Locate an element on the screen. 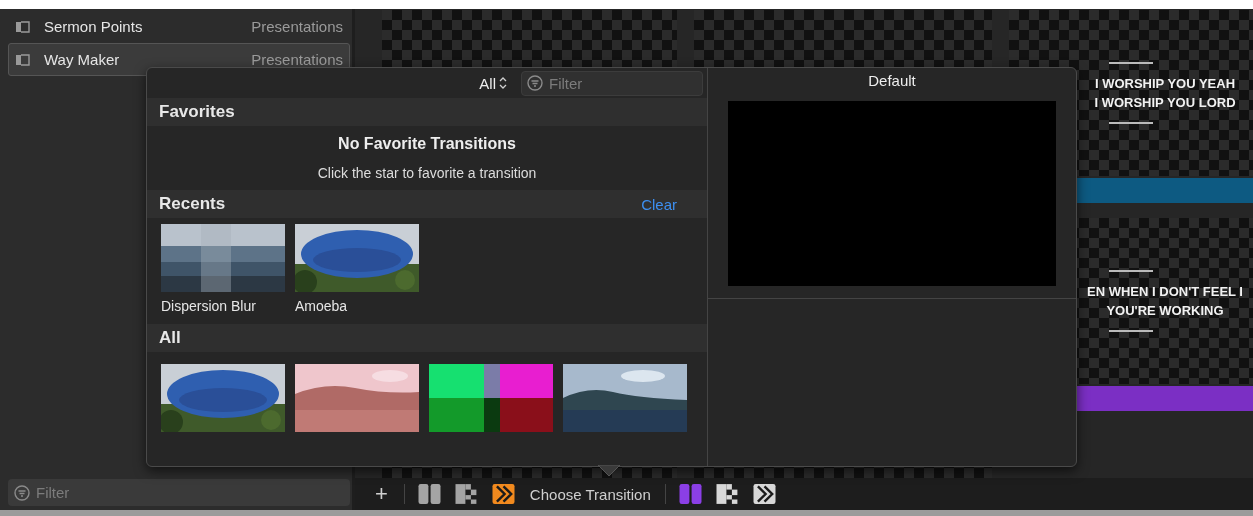  clear-link: Clear is located at coordinates (659, 204).